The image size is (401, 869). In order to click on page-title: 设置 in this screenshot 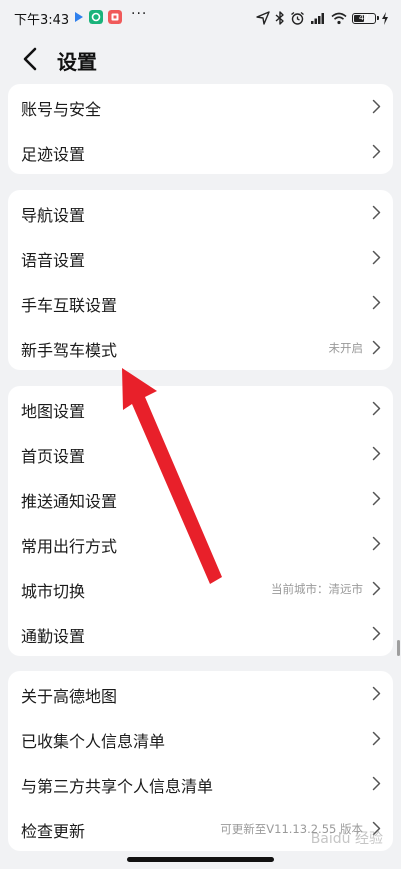, I will do `click(77, 62)`.